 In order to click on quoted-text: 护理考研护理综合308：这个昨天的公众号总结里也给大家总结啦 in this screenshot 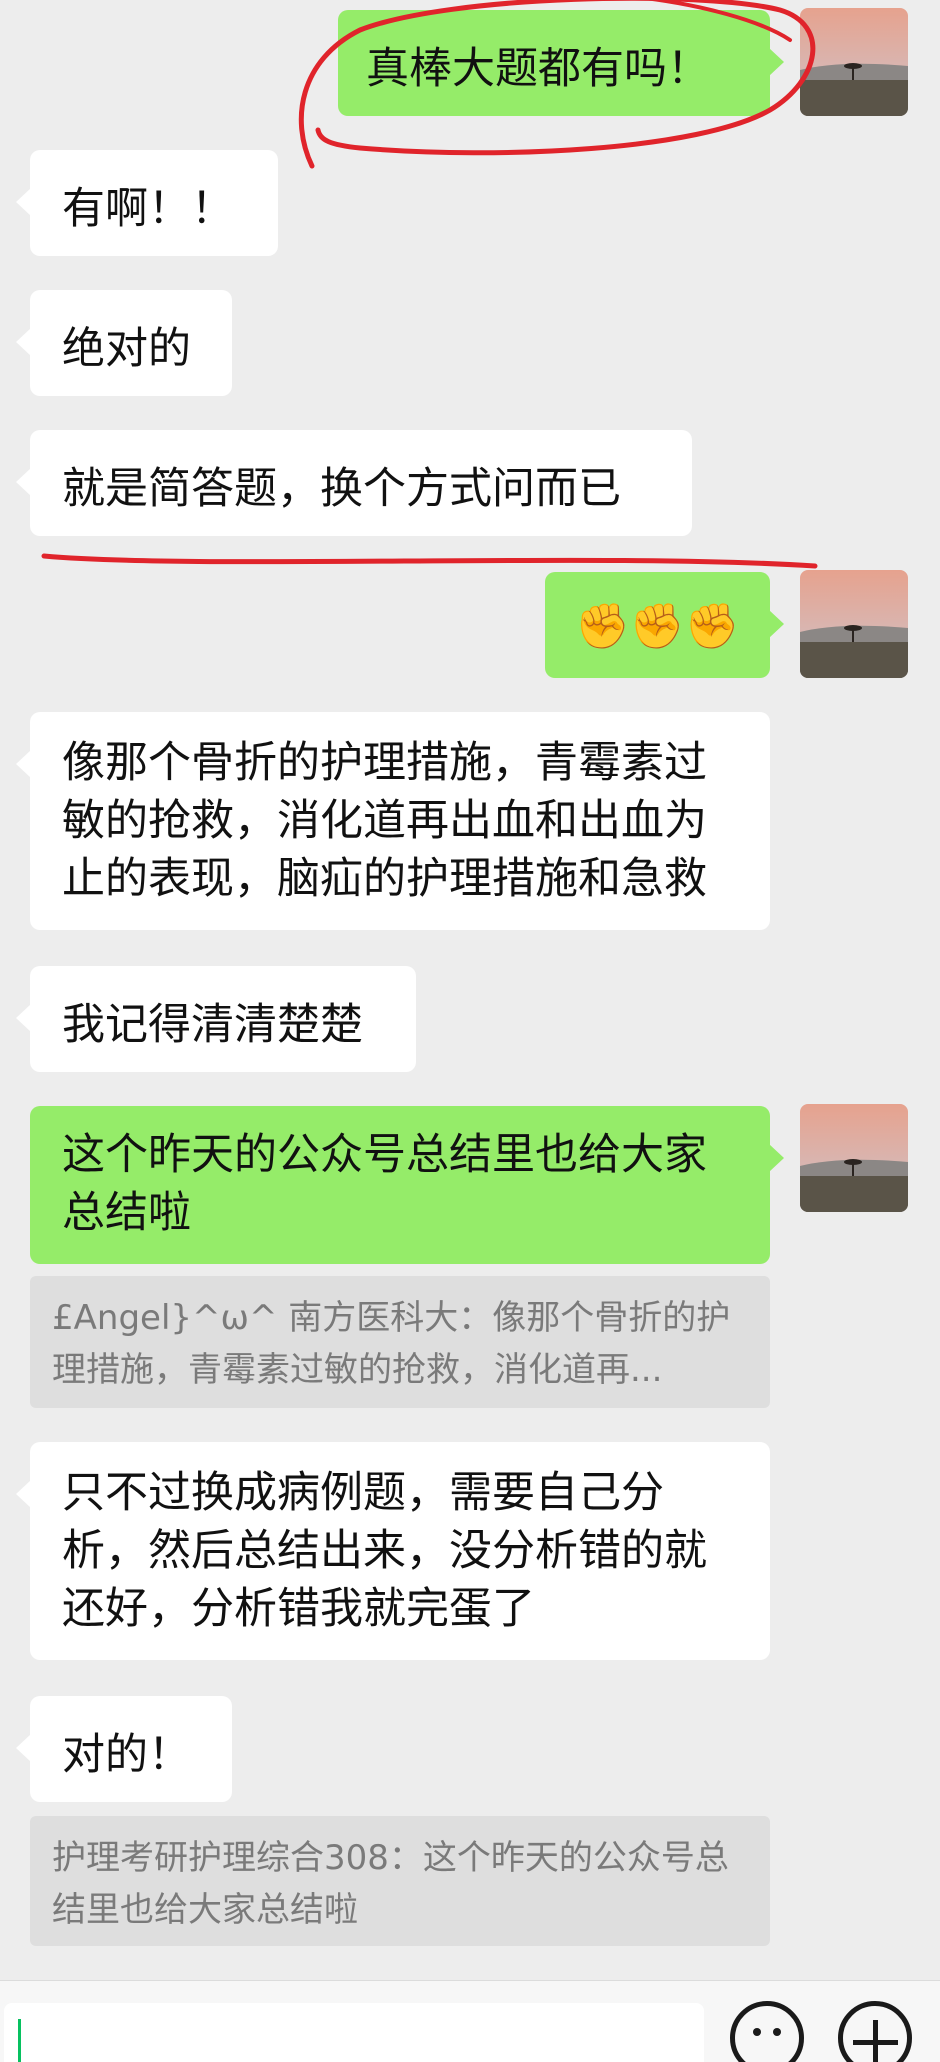, I will do `click(390, 1884)`.